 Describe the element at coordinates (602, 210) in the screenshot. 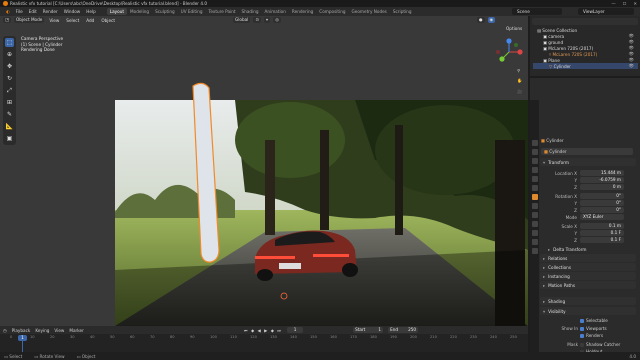

I see `rotation-z-field: 0°` at that location.